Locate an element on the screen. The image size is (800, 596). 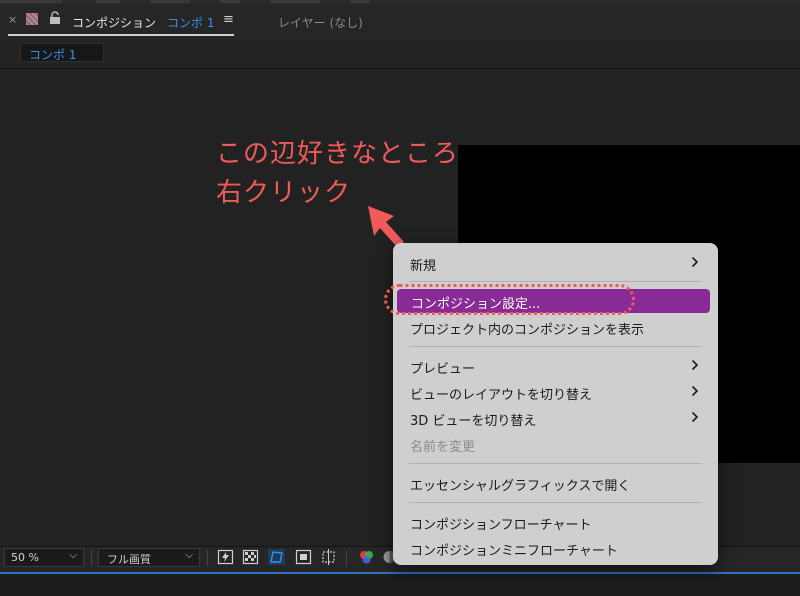
focused-panel-border is located at coordinates (400, 573).